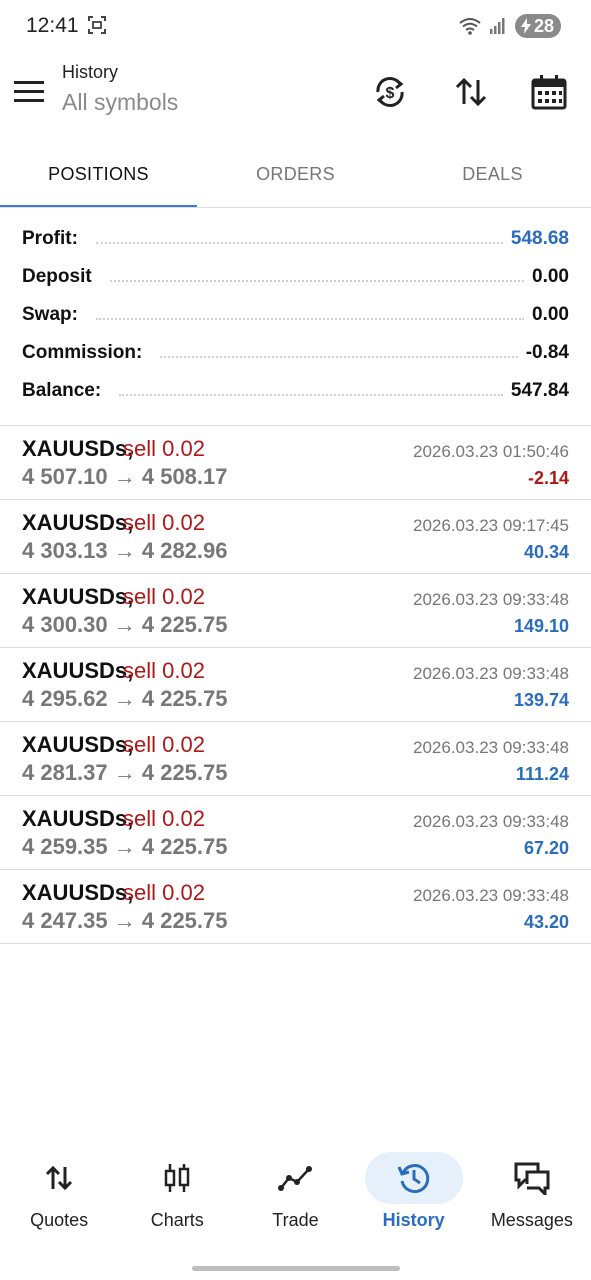  Describe the element at coordinates (120, 102) in the screenshot. I see `symbol-filter: All symbols` at that location.